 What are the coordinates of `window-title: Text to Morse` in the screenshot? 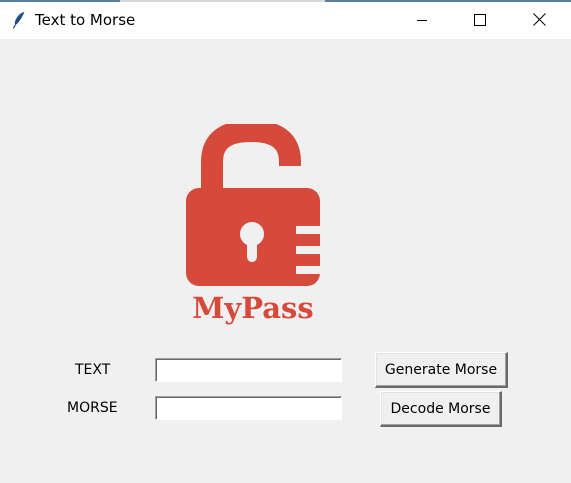 It's located at (85, 20).